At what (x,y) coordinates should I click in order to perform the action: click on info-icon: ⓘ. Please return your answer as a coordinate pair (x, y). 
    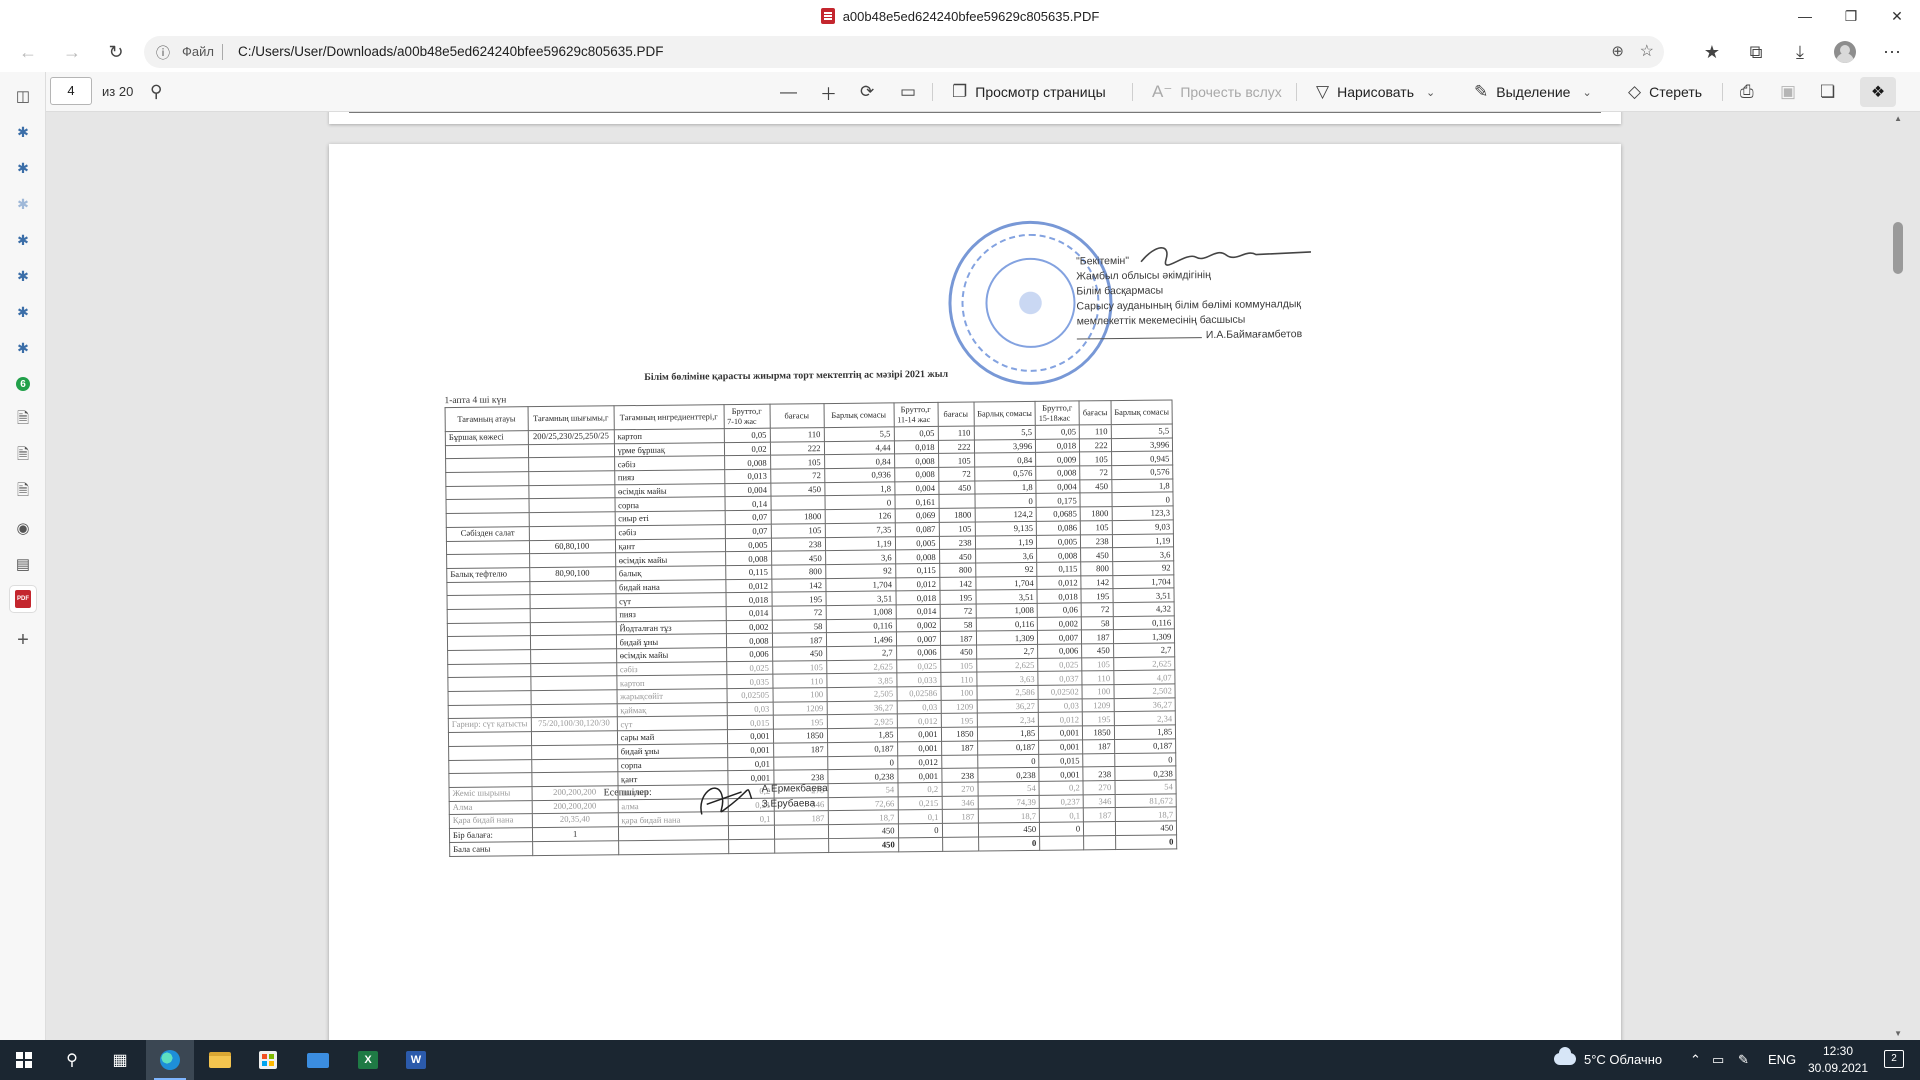
    Looking at the image, I should click on (163, 53).